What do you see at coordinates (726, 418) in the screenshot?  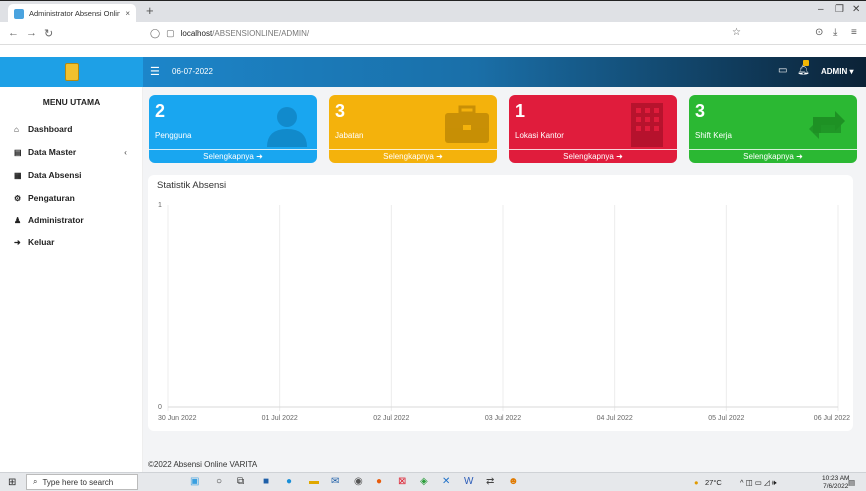 I see `x-tick-label: 05 Jul 2022` at bounding box center [726, 418].